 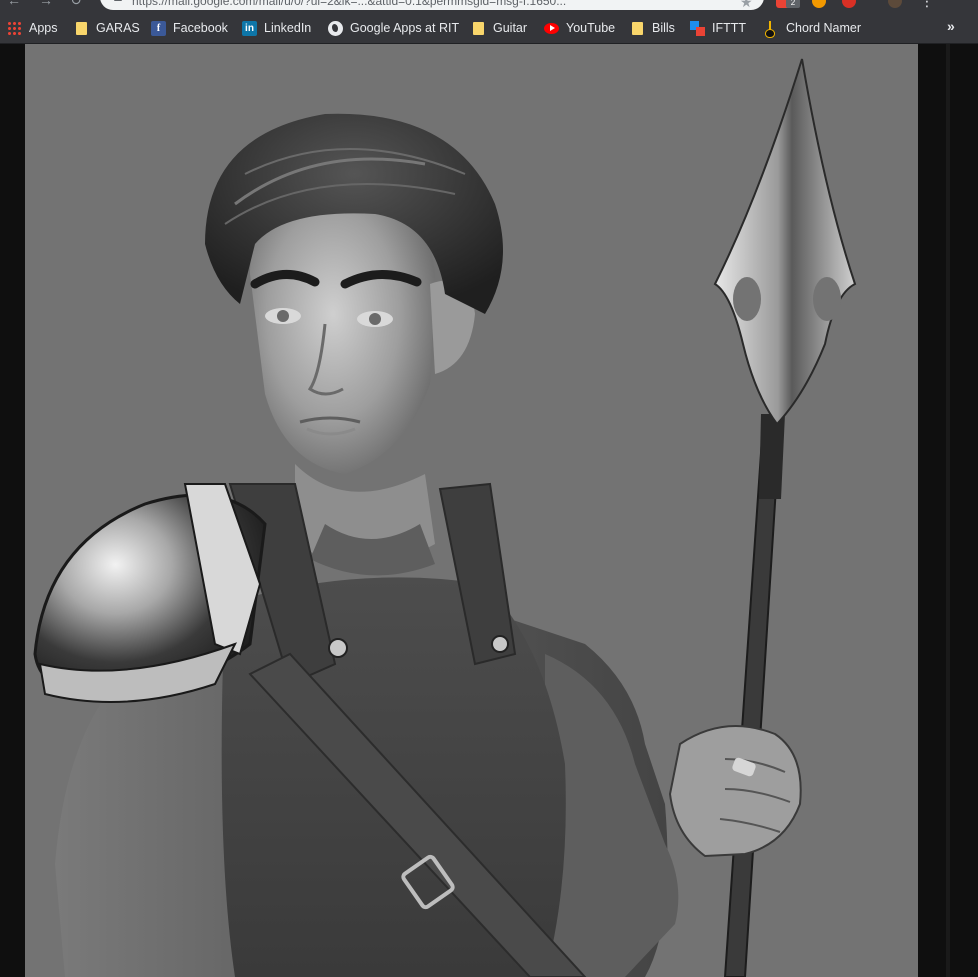 I want to click on bookmark-guitar: Guitar, so click(x=499, y=28).